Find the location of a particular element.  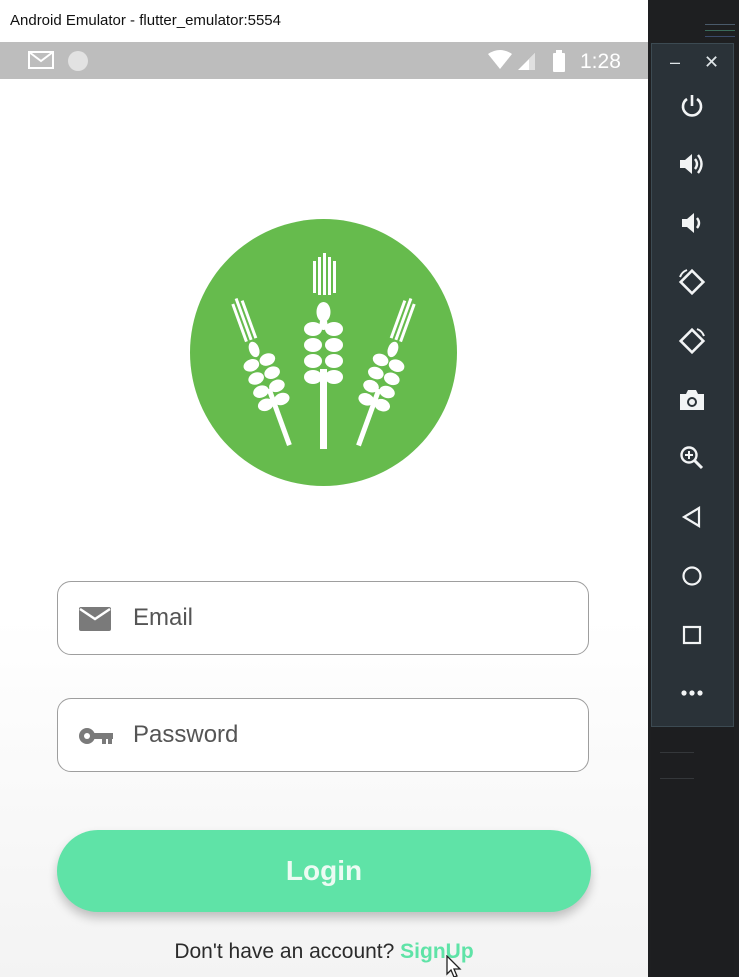

zoom-icon is located at coordinates (692, 458).